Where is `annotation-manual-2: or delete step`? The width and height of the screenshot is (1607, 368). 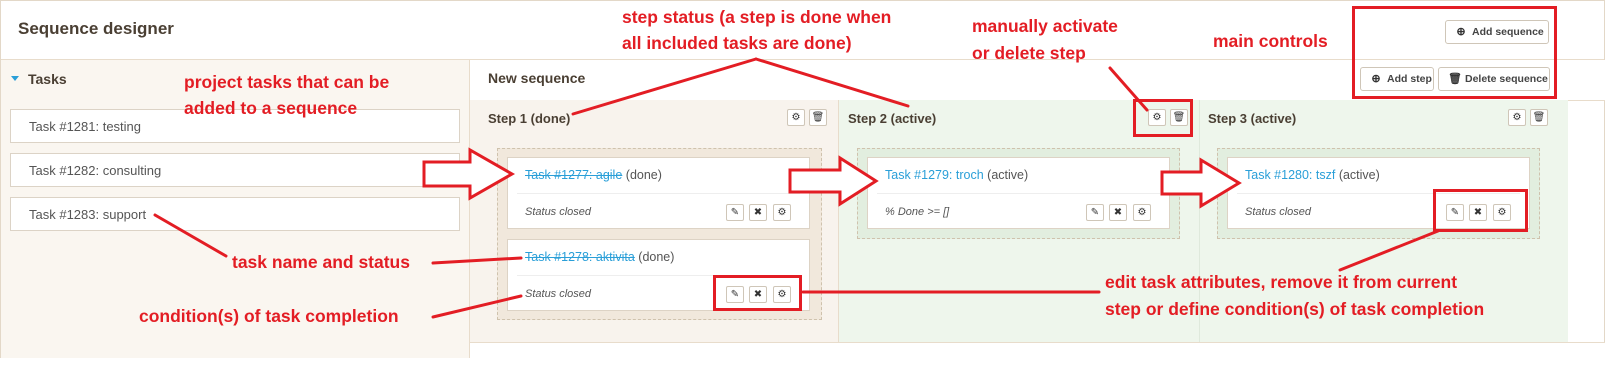 annotation-manual-2: or delete step is located at coordinates (1029, 53).